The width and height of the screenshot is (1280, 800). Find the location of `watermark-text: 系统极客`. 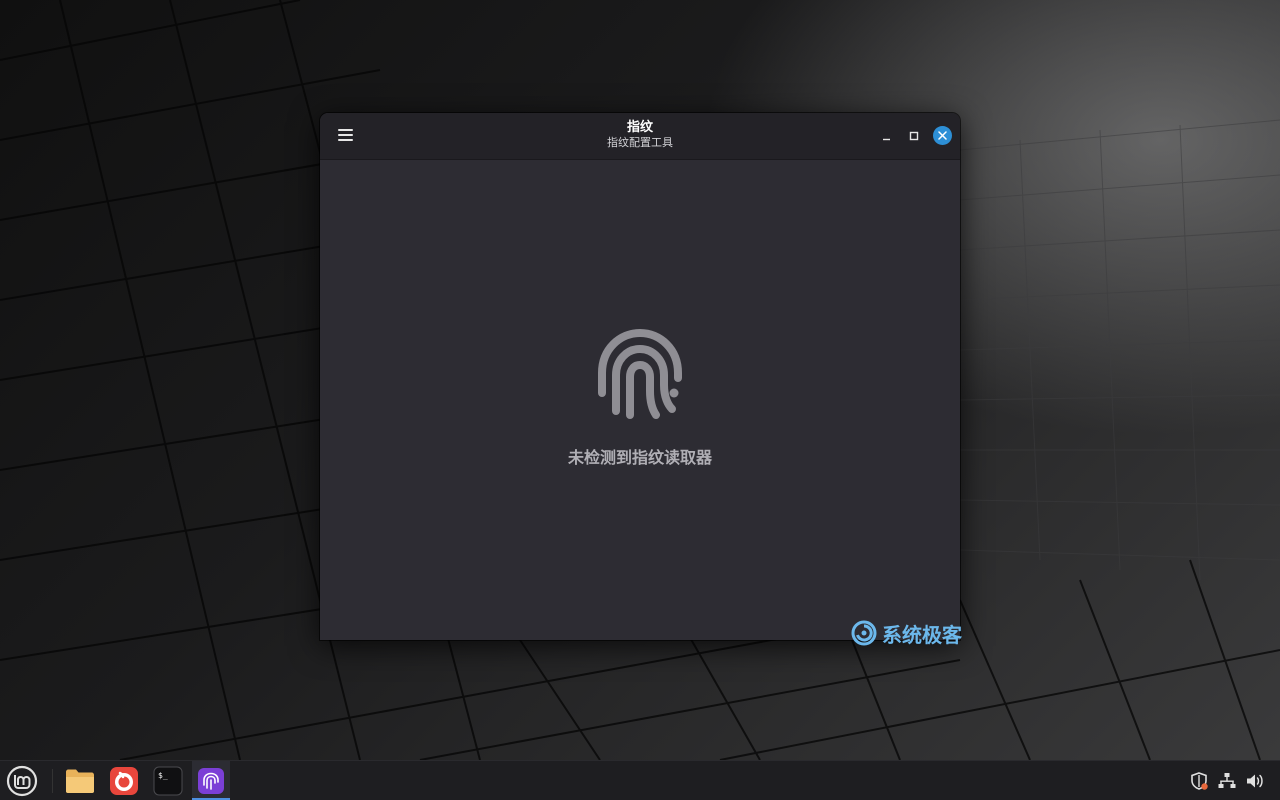

watermark-text: 系统极客 is located at coordinates (922, 634).